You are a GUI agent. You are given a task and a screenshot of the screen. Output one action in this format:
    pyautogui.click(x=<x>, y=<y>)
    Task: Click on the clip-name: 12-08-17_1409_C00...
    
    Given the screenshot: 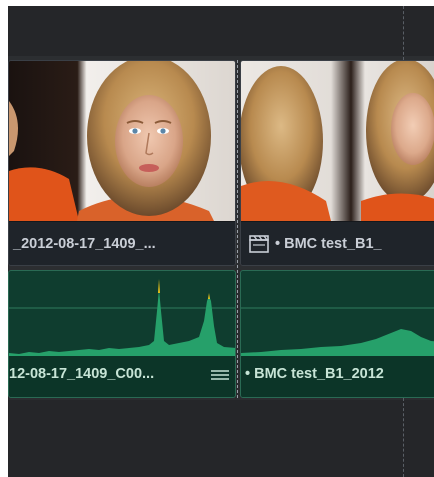 What is the action you would take?
    pyautogui.click(x=82, y=374)
    